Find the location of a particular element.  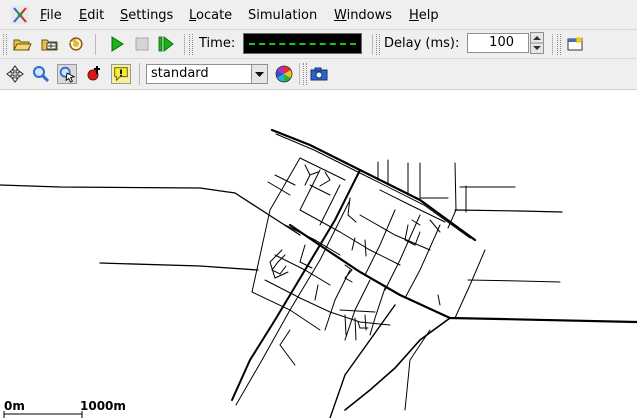

reload-icon is located at coordinates (76, 44).